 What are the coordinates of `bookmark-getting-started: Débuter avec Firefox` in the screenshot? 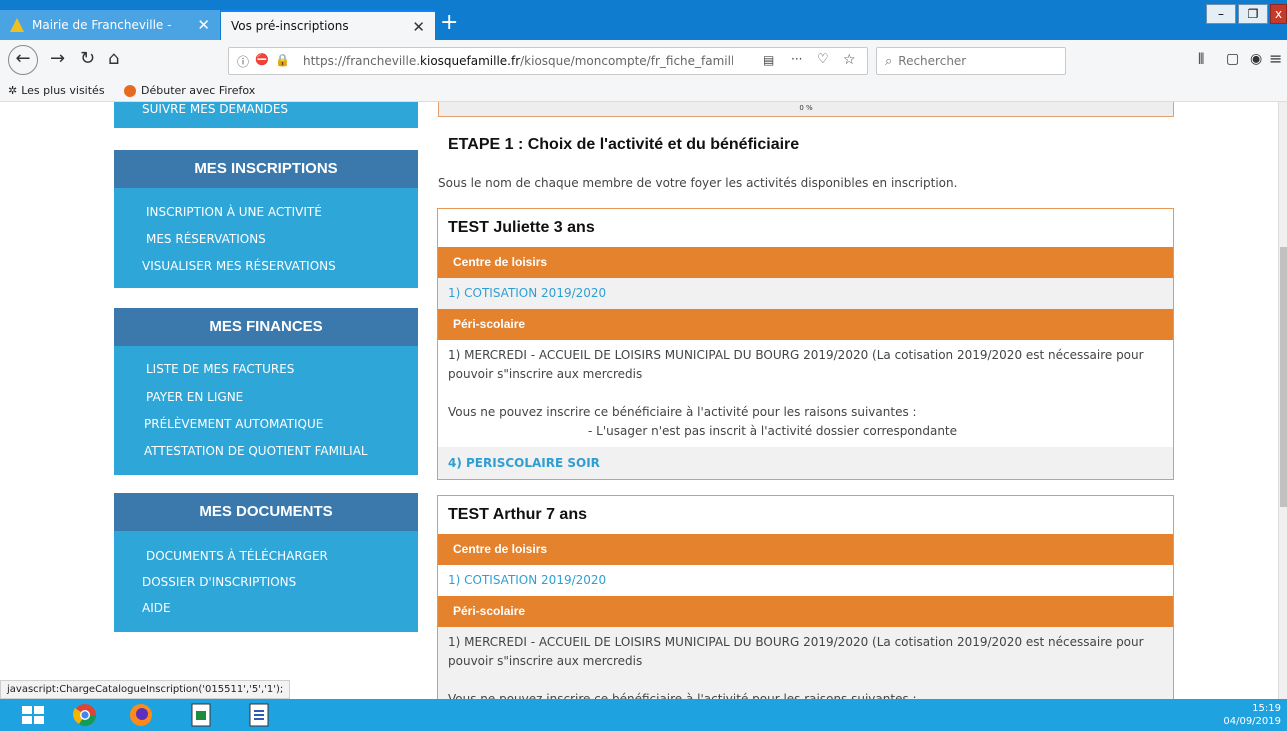 It's located at (189, 90).